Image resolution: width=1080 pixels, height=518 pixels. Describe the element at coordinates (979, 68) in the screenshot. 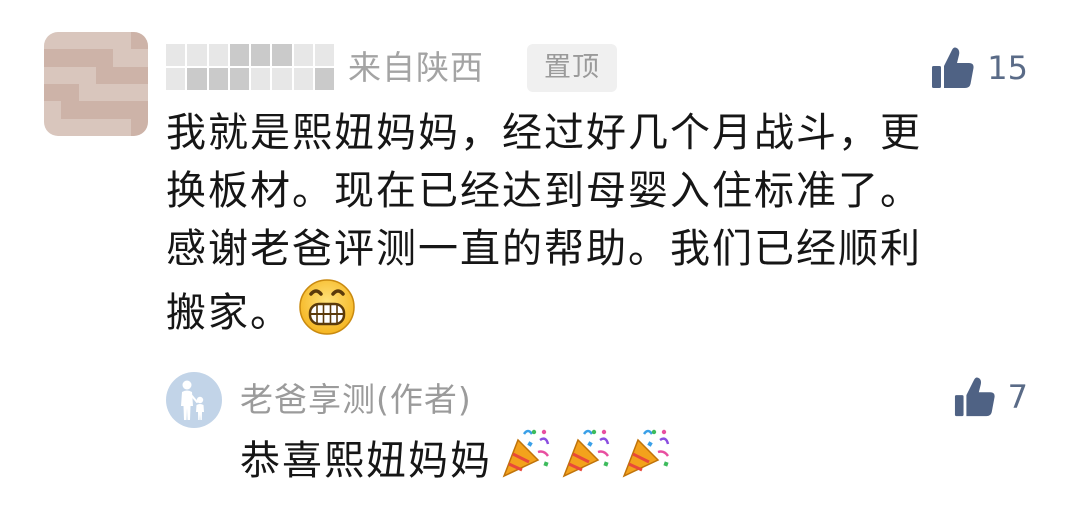

I see `comment-like-button: 15` at that location.